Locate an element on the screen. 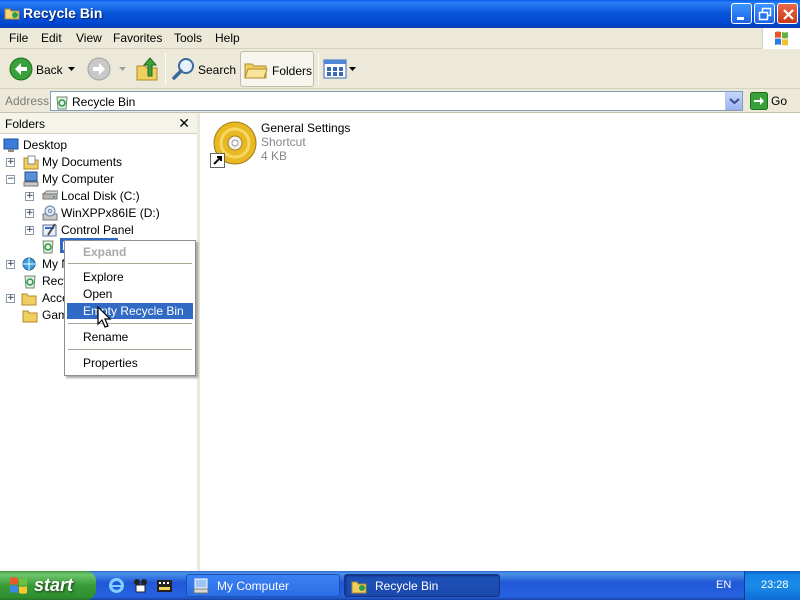  folders-pane-title: Folders is located at coordinates (25, 124).